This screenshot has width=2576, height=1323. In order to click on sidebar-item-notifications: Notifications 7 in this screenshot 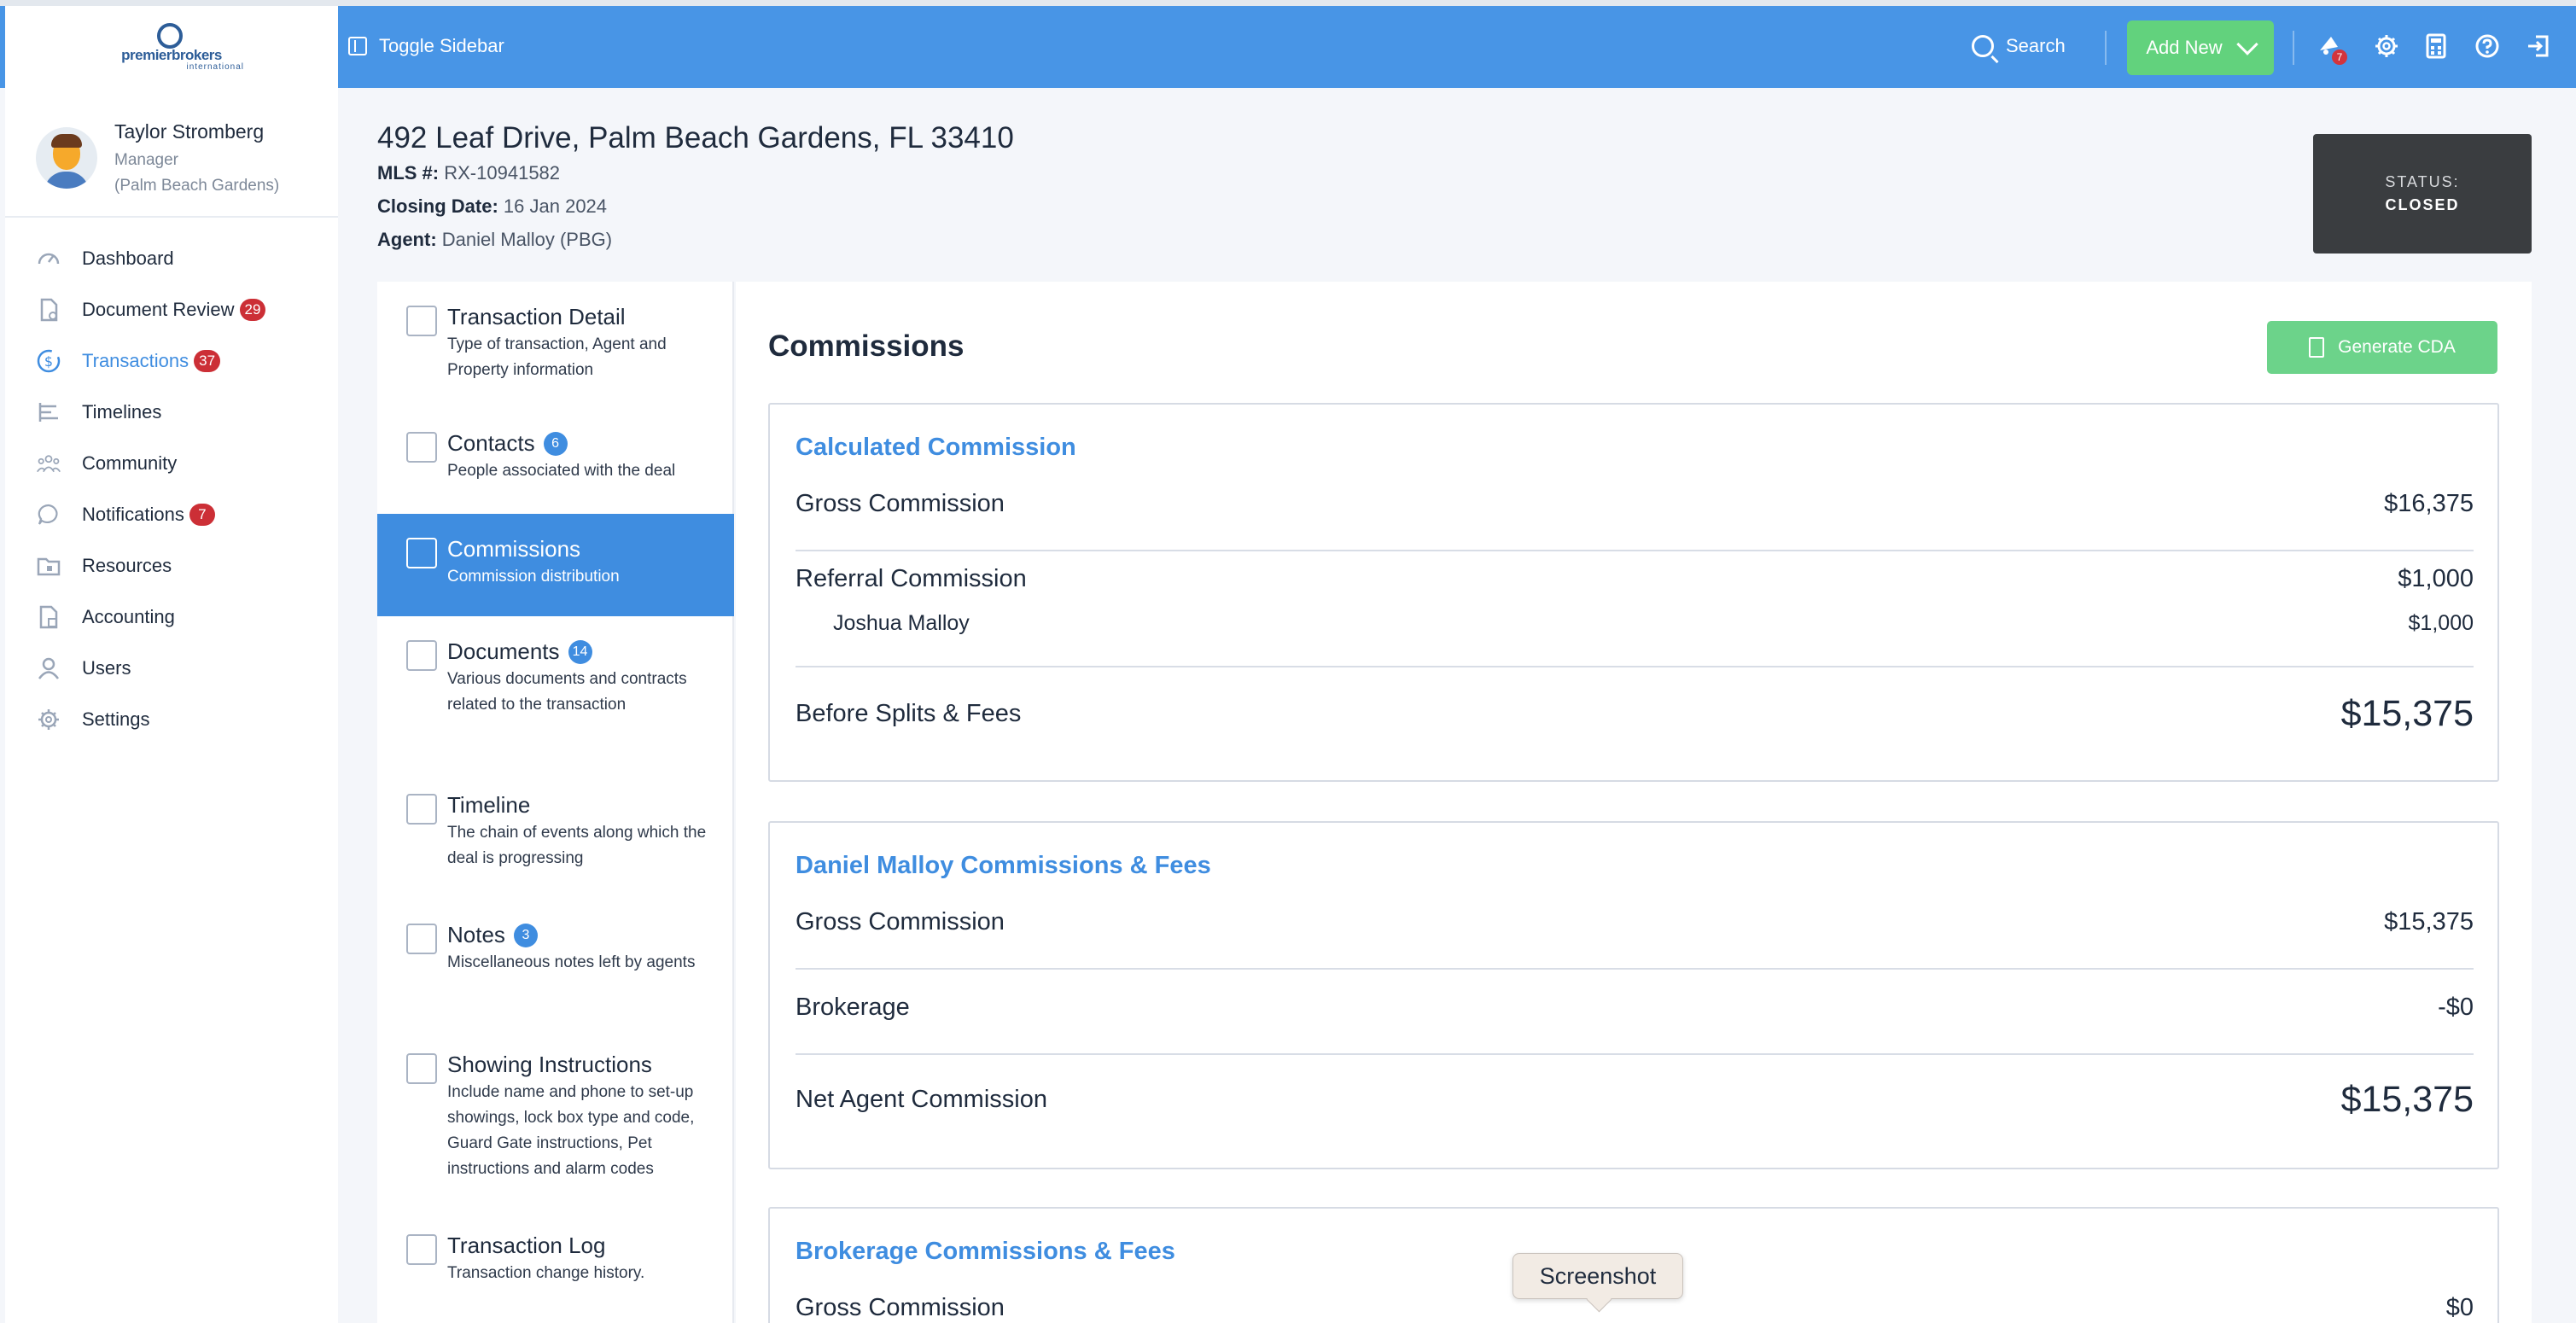, I will do `click(171, 514)`.